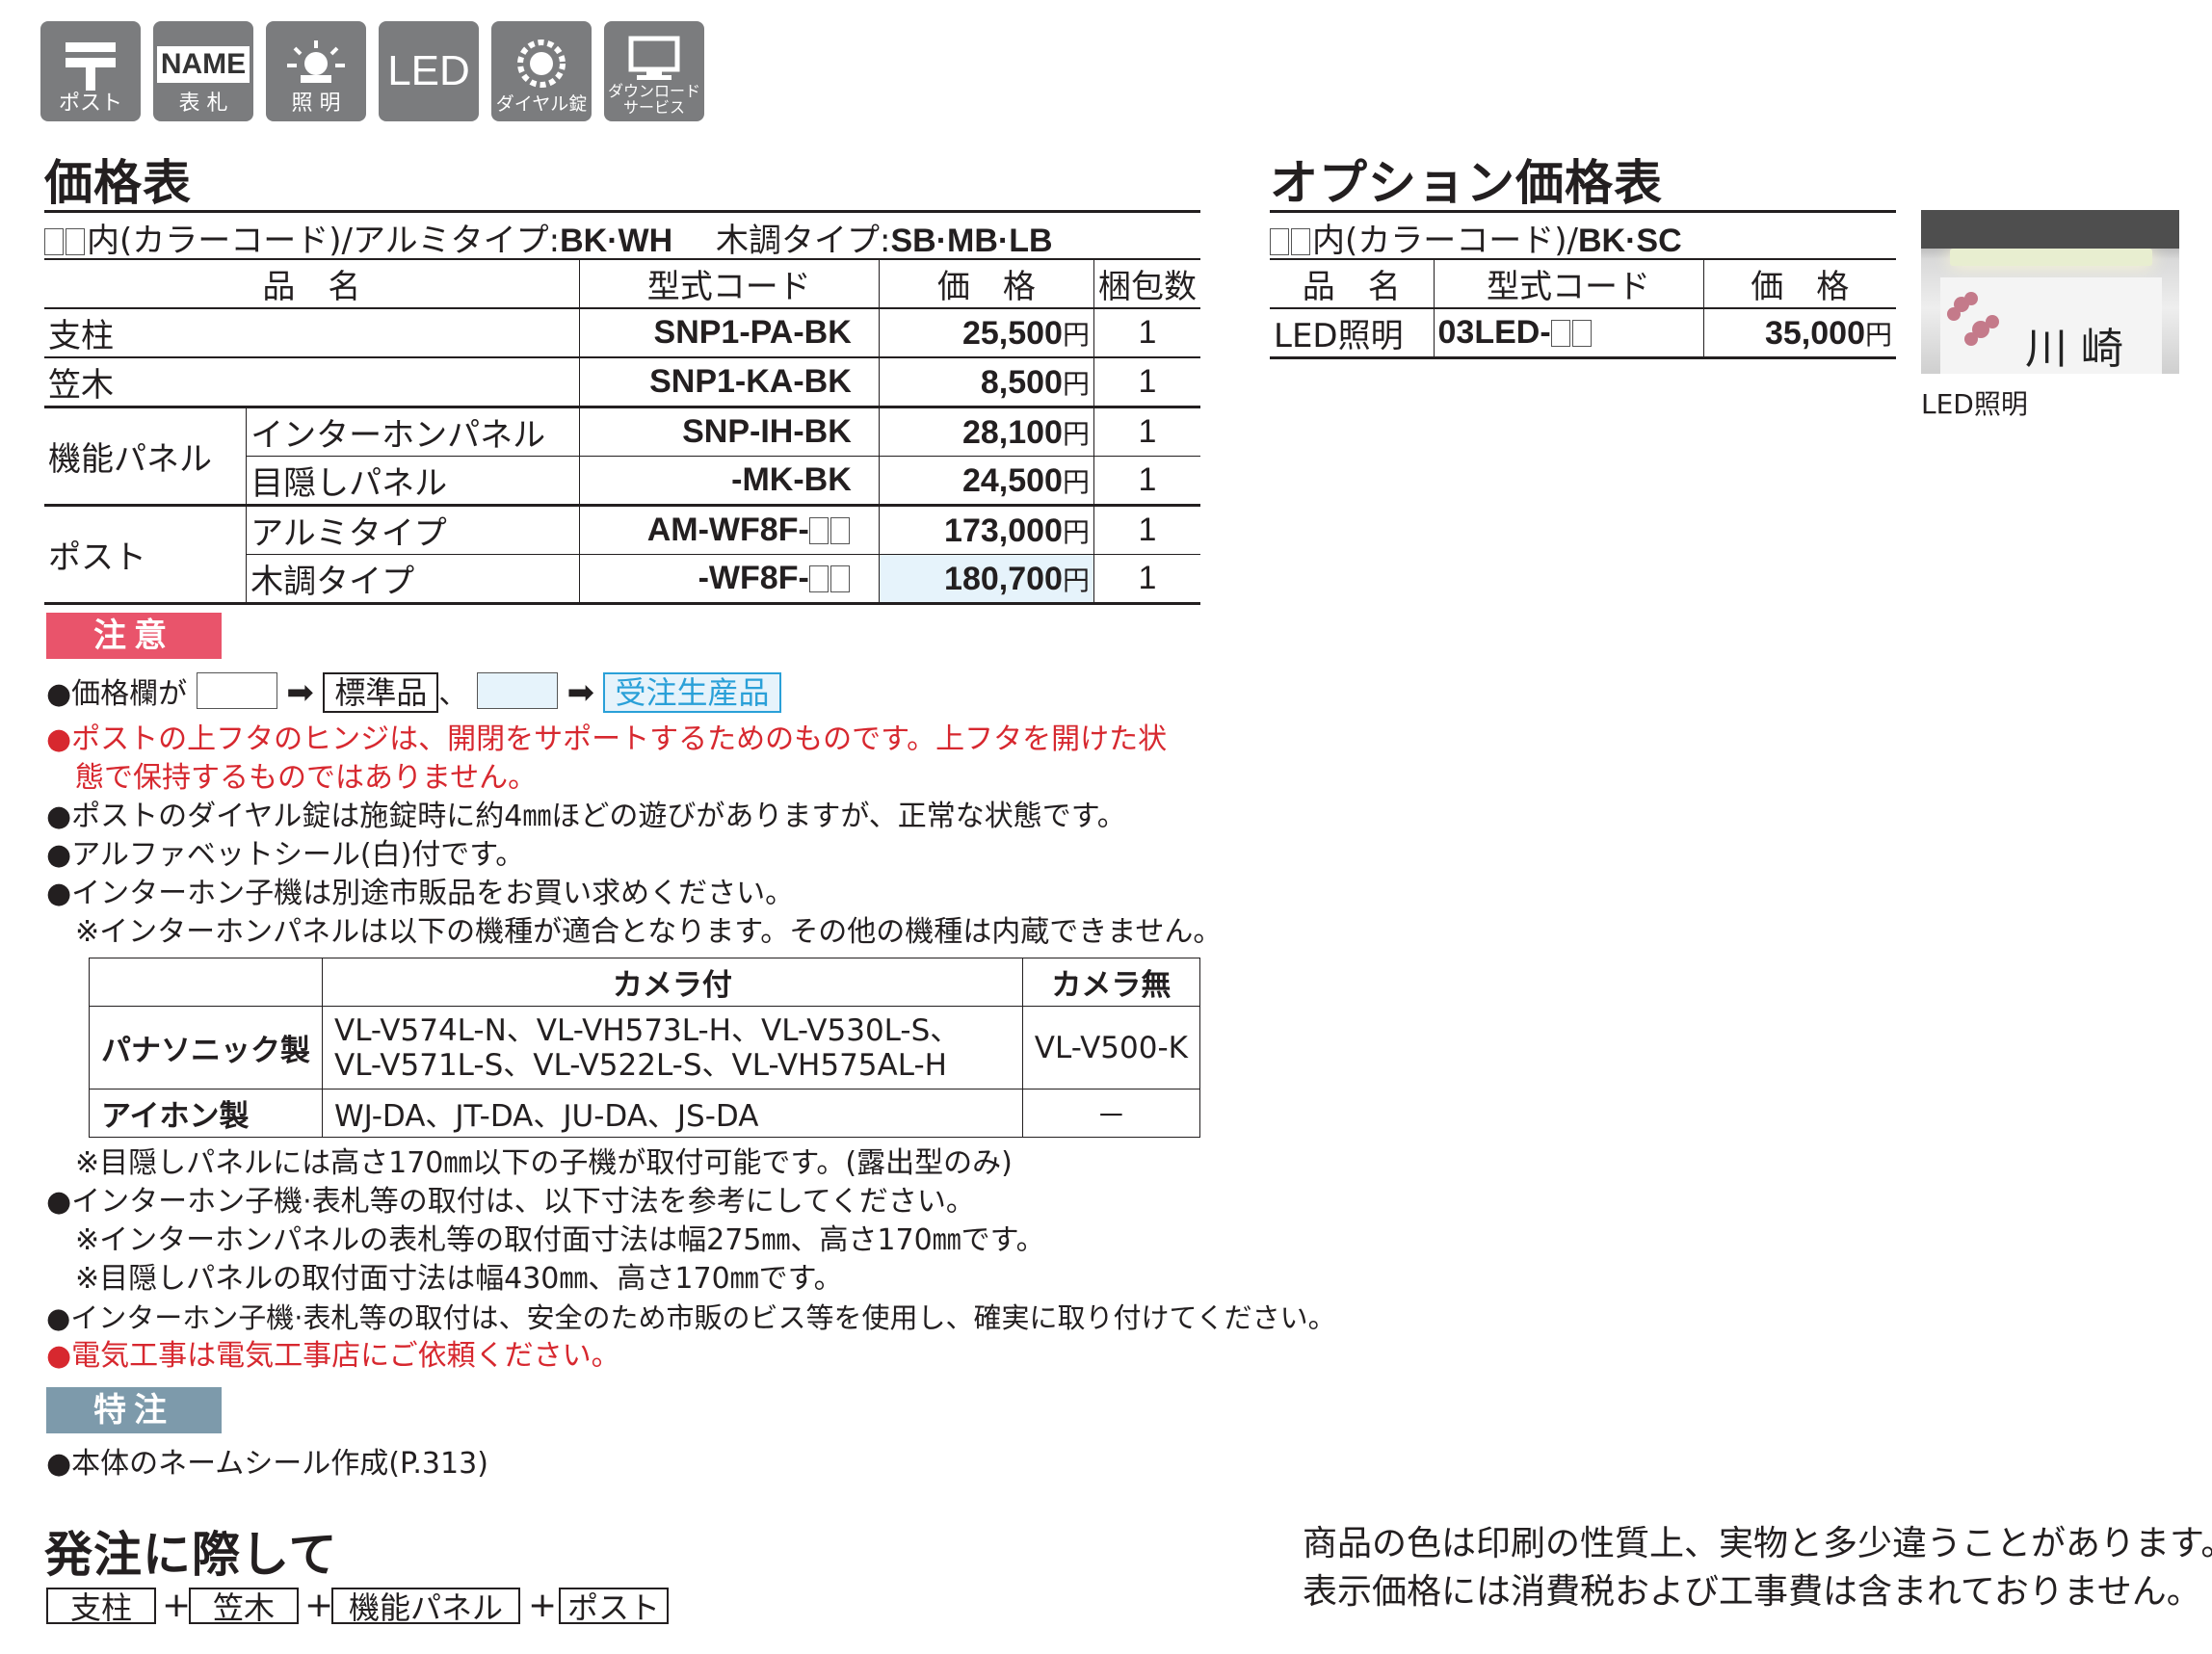  What do you see at coordinates (244, 1607) in the screenshot?
I see `order-item-cap: 笠木` at bounding box center [244, 1607].